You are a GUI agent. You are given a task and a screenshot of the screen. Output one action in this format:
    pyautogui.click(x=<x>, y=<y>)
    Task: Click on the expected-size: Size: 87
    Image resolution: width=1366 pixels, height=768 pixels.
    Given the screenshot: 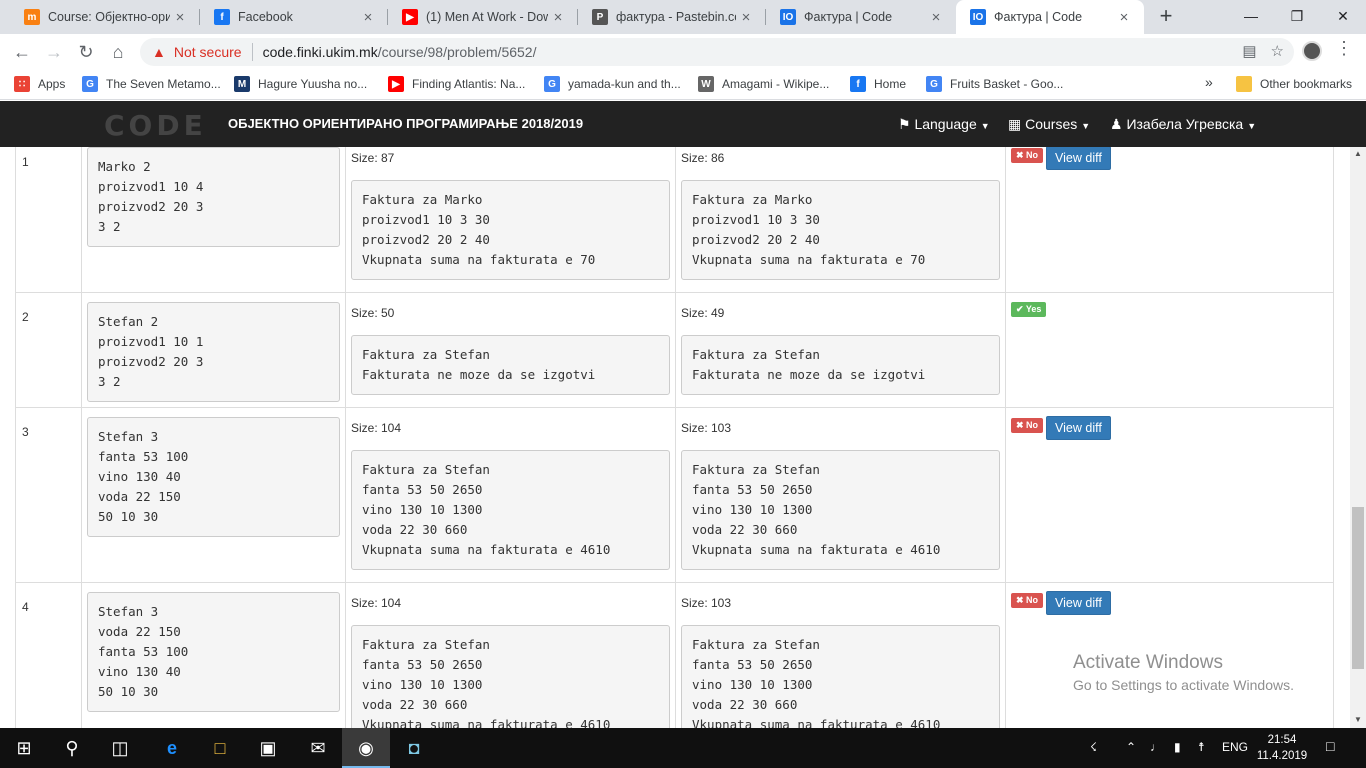 What is the action you would take?
    pyautogui.click(x=373, y=158)
    